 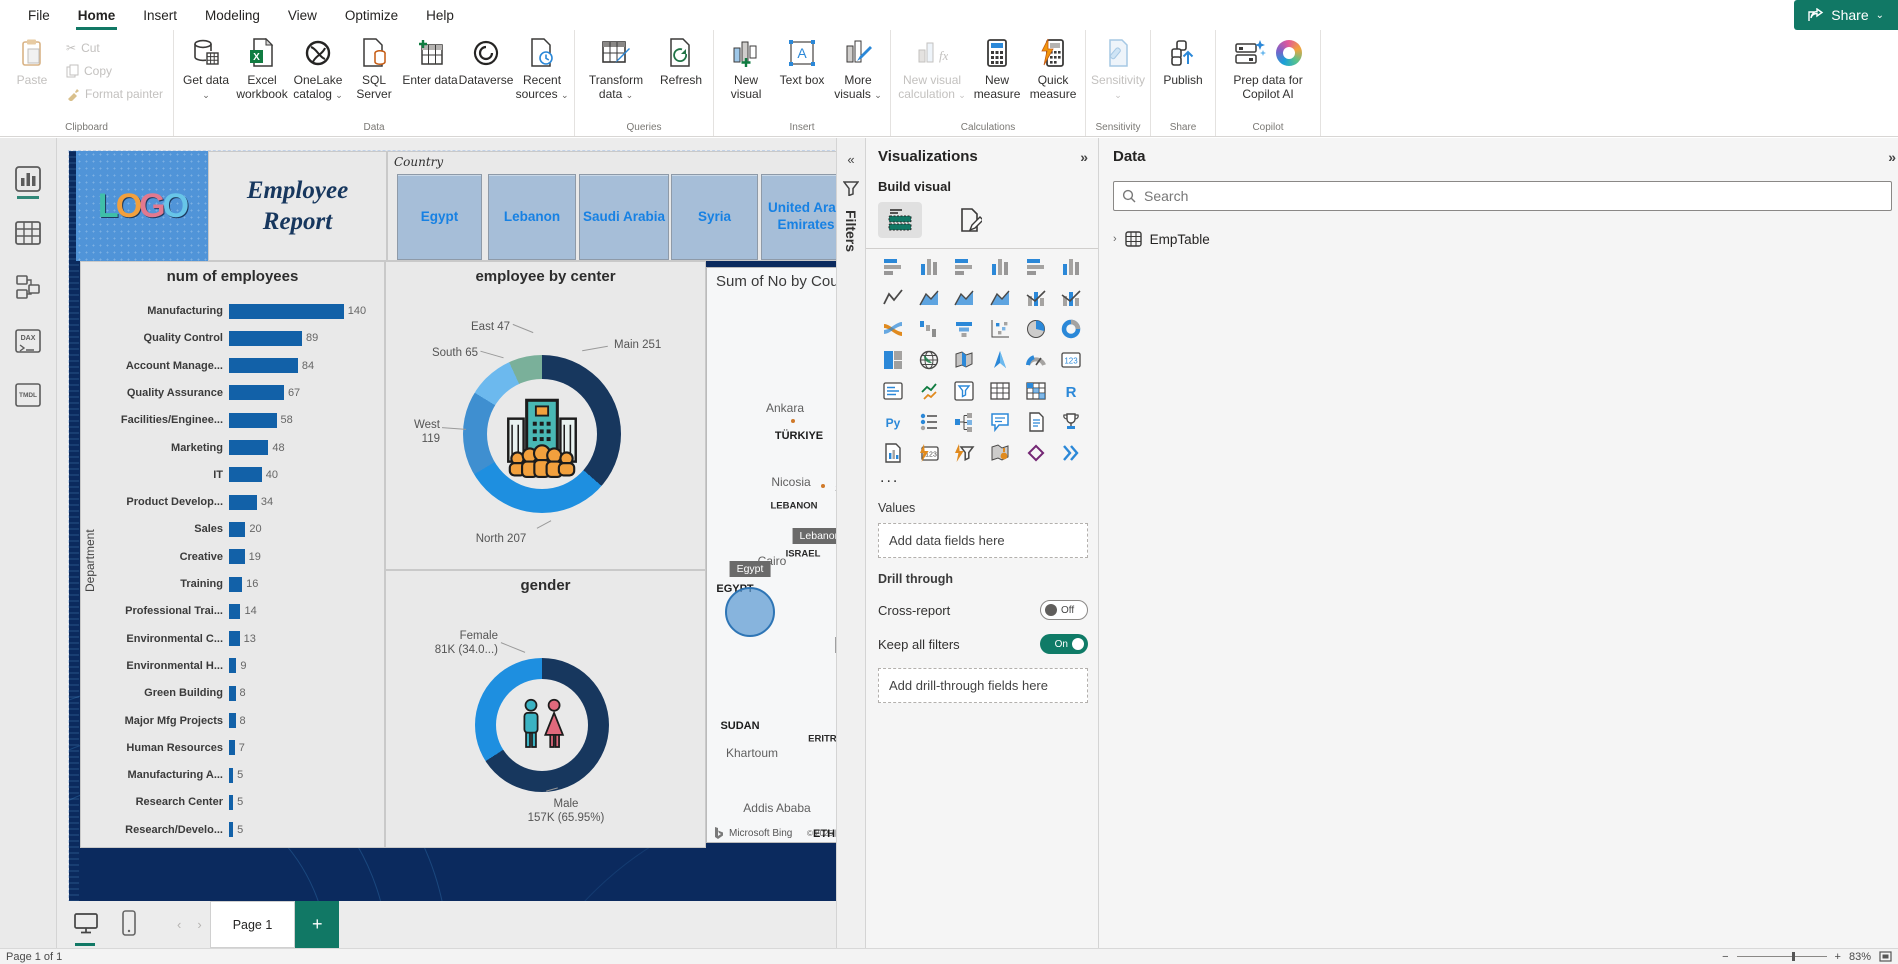 What do you see at coordinates (970, 220) in the screenshot?
I see `tab-format-visual` at bounding box center [970, 220].